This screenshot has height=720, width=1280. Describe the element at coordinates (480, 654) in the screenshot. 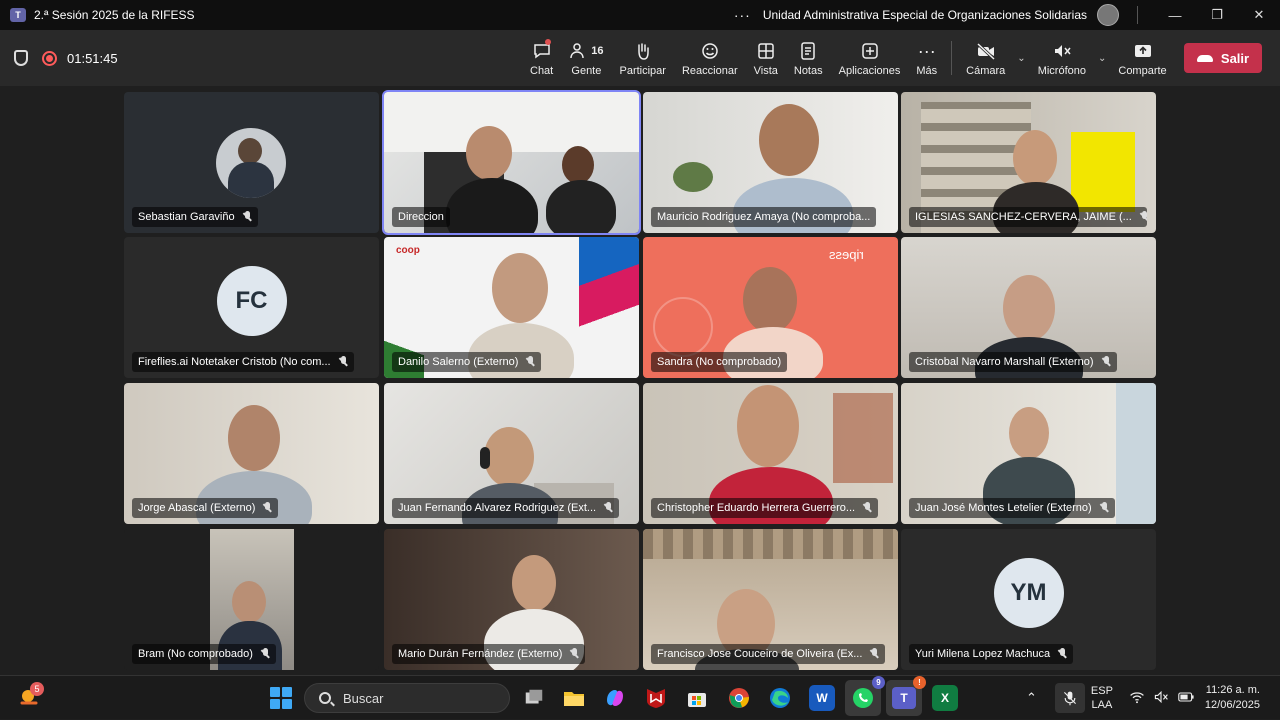

I see `participant-name: Mario Durán Fernández (Externo)` at that location.